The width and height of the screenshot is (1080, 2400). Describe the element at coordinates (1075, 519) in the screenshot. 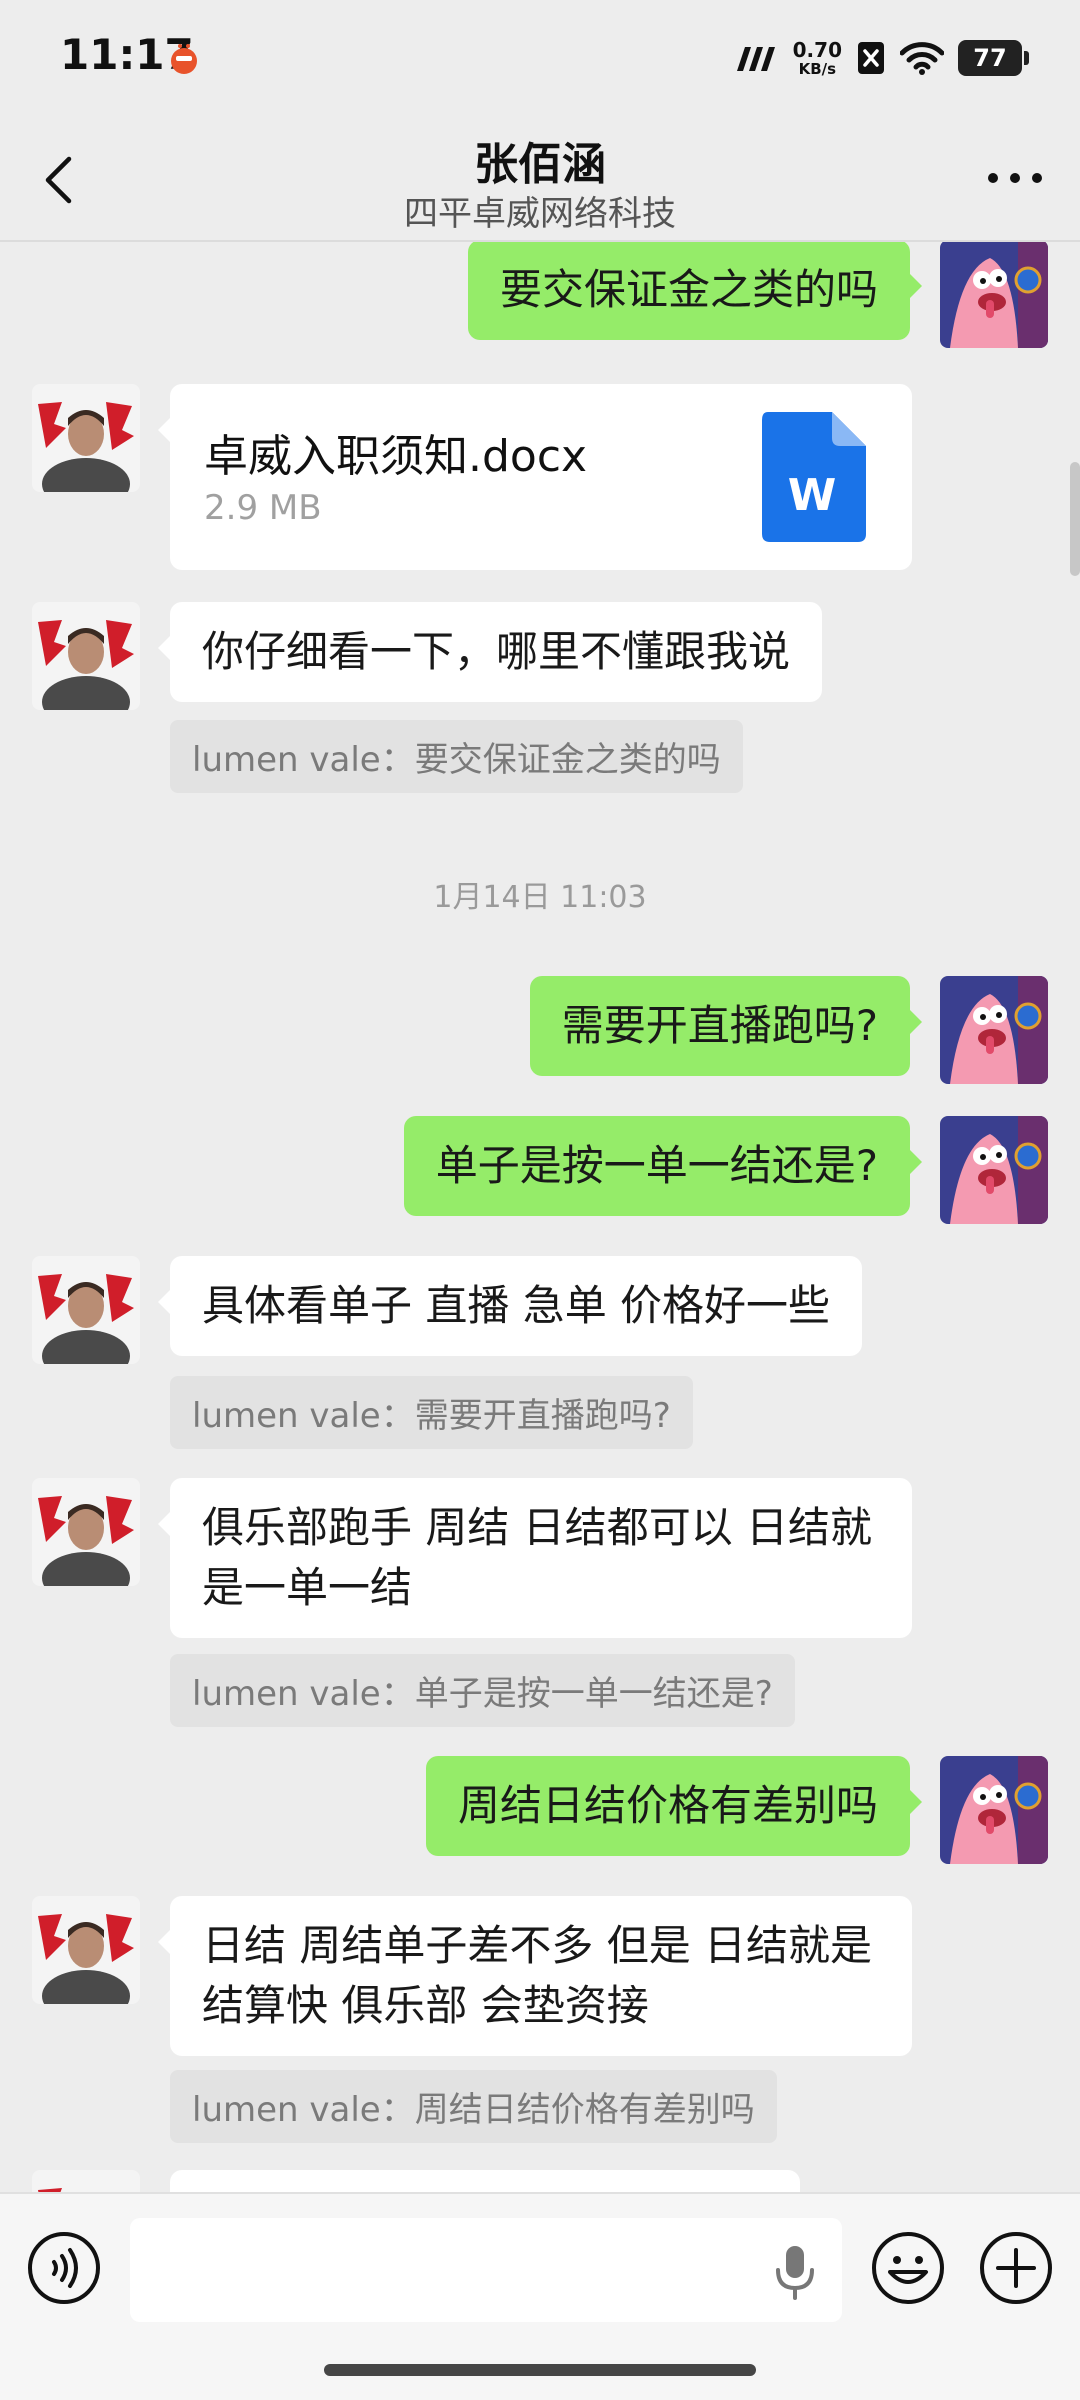

I see `scrollbar-thumb` at that location.